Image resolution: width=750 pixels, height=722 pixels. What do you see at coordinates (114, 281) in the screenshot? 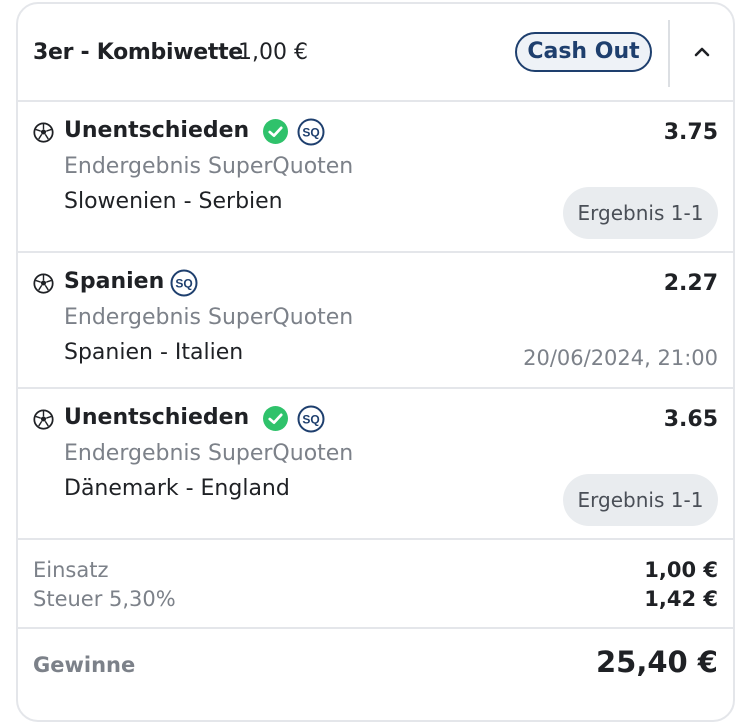
I see `selection-name: Spanien` at bounding box center [114, 281].